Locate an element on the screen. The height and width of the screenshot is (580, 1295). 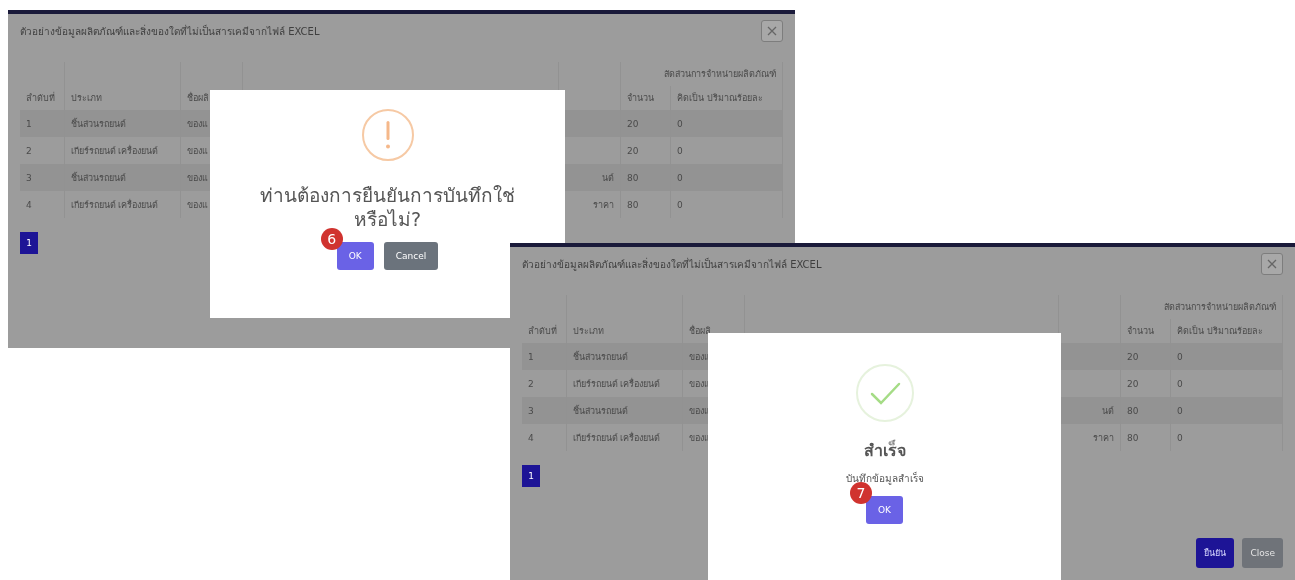
cancel-button: Cancel is located at coordinates (411, 255).